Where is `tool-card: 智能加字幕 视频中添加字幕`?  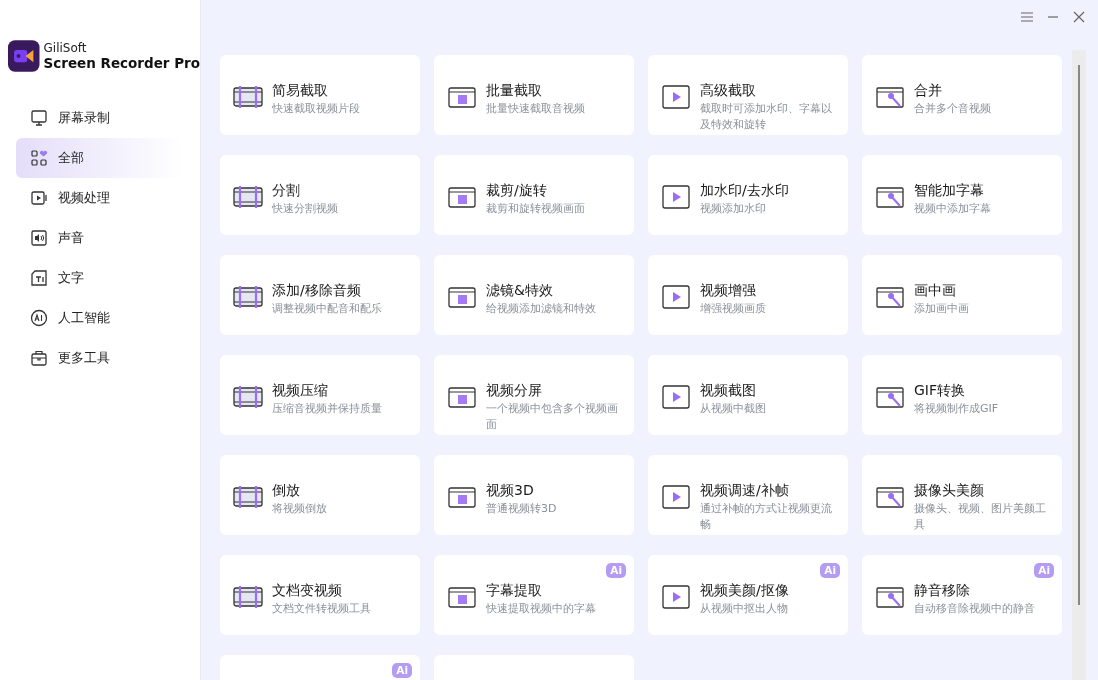
tool-card: 智能加字幕 视频中添加字幕 is located at coordinates (962, 195).